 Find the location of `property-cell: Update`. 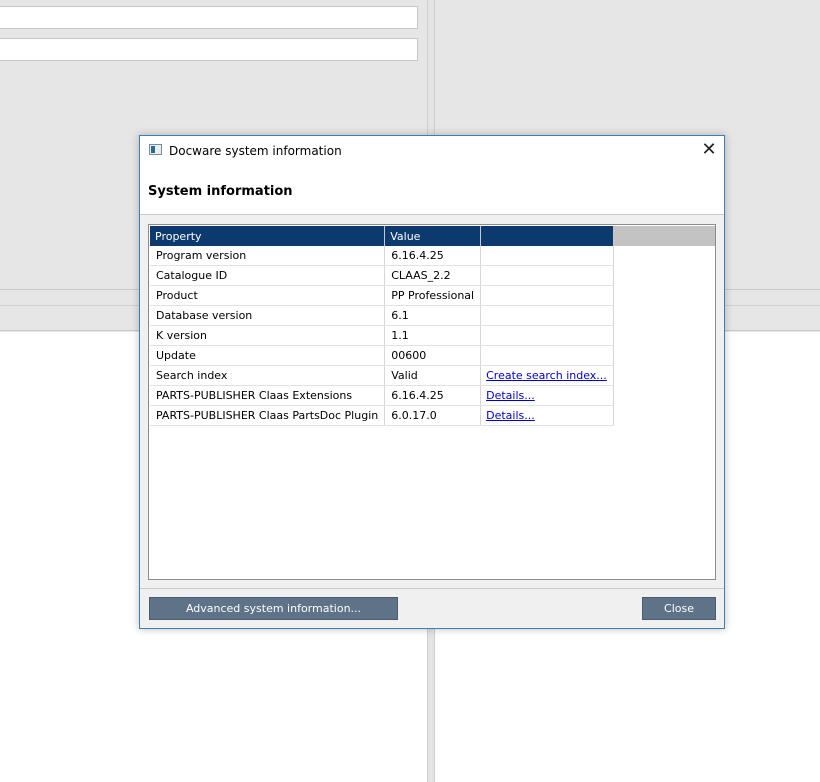

property-cell: Update is located at coordinates (268, 355).